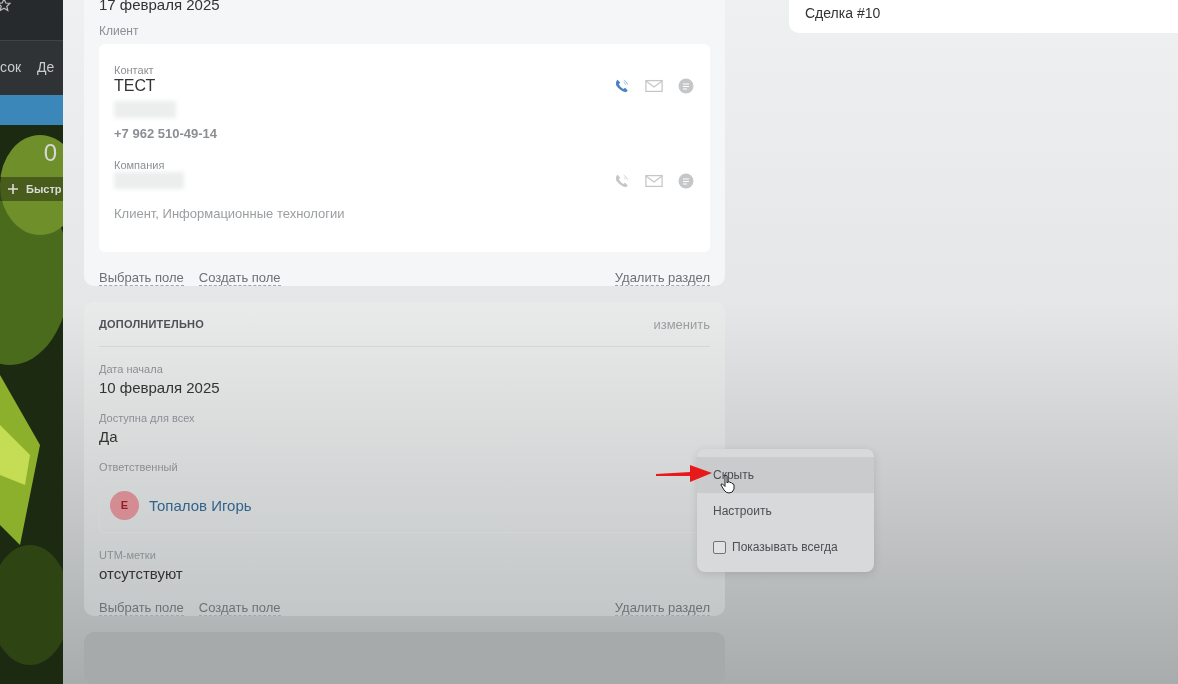 Image resolution: width=1178 pixels, height=684 pixels. What do you see at coordinates (785, 547) in the screenshot?
I see `checkbox-label: Показывать всегда` at bounding box center [785, 547].